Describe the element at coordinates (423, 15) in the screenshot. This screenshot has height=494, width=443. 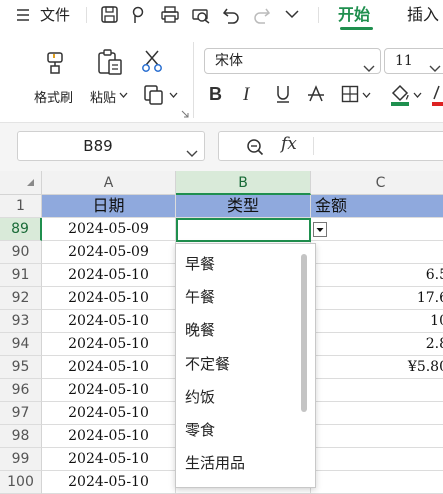
I see `tab-insert: 插入` at that location.